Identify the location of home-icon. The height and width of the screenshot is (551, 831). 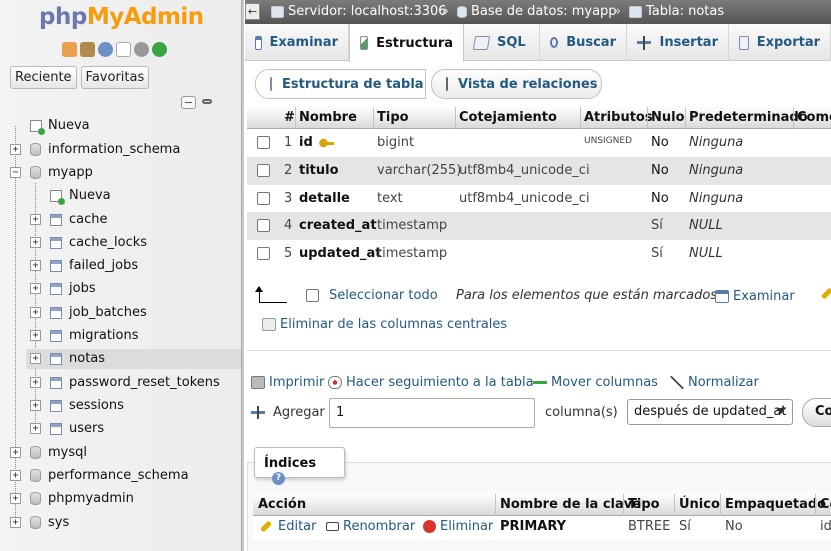
(69, 49).